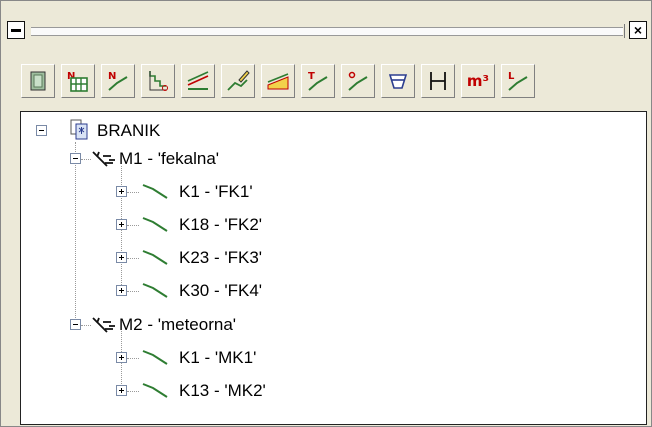 The height and width of the screenshot is (427, 652). I want to click on tree-node-label: K23 - 'FK3', so click(221, 257).